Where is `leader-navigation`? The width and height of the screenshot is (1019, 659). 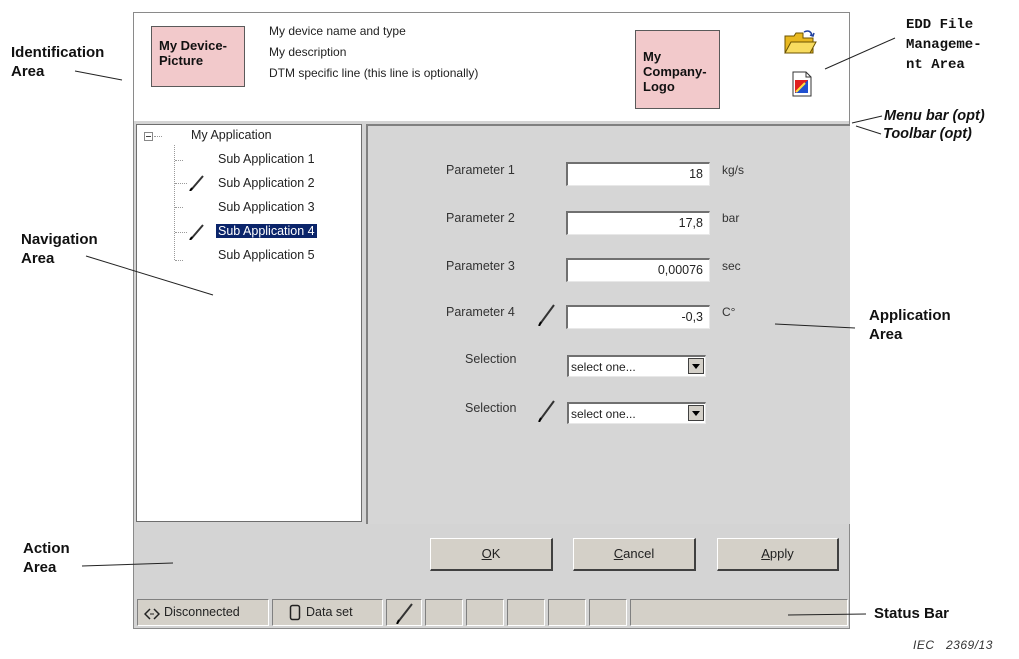 leader-navigation is located at coordinates (149, 275).